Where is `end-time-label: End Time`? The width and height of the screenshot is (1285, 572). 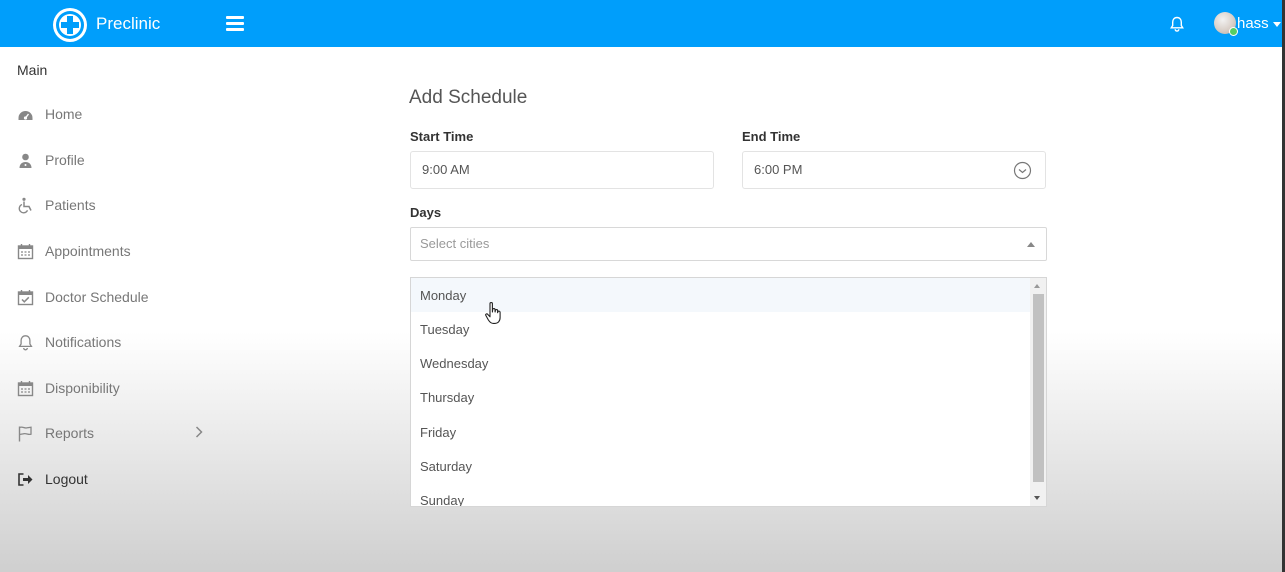 end-time-label: End Time is located at coordinates (771, 136).